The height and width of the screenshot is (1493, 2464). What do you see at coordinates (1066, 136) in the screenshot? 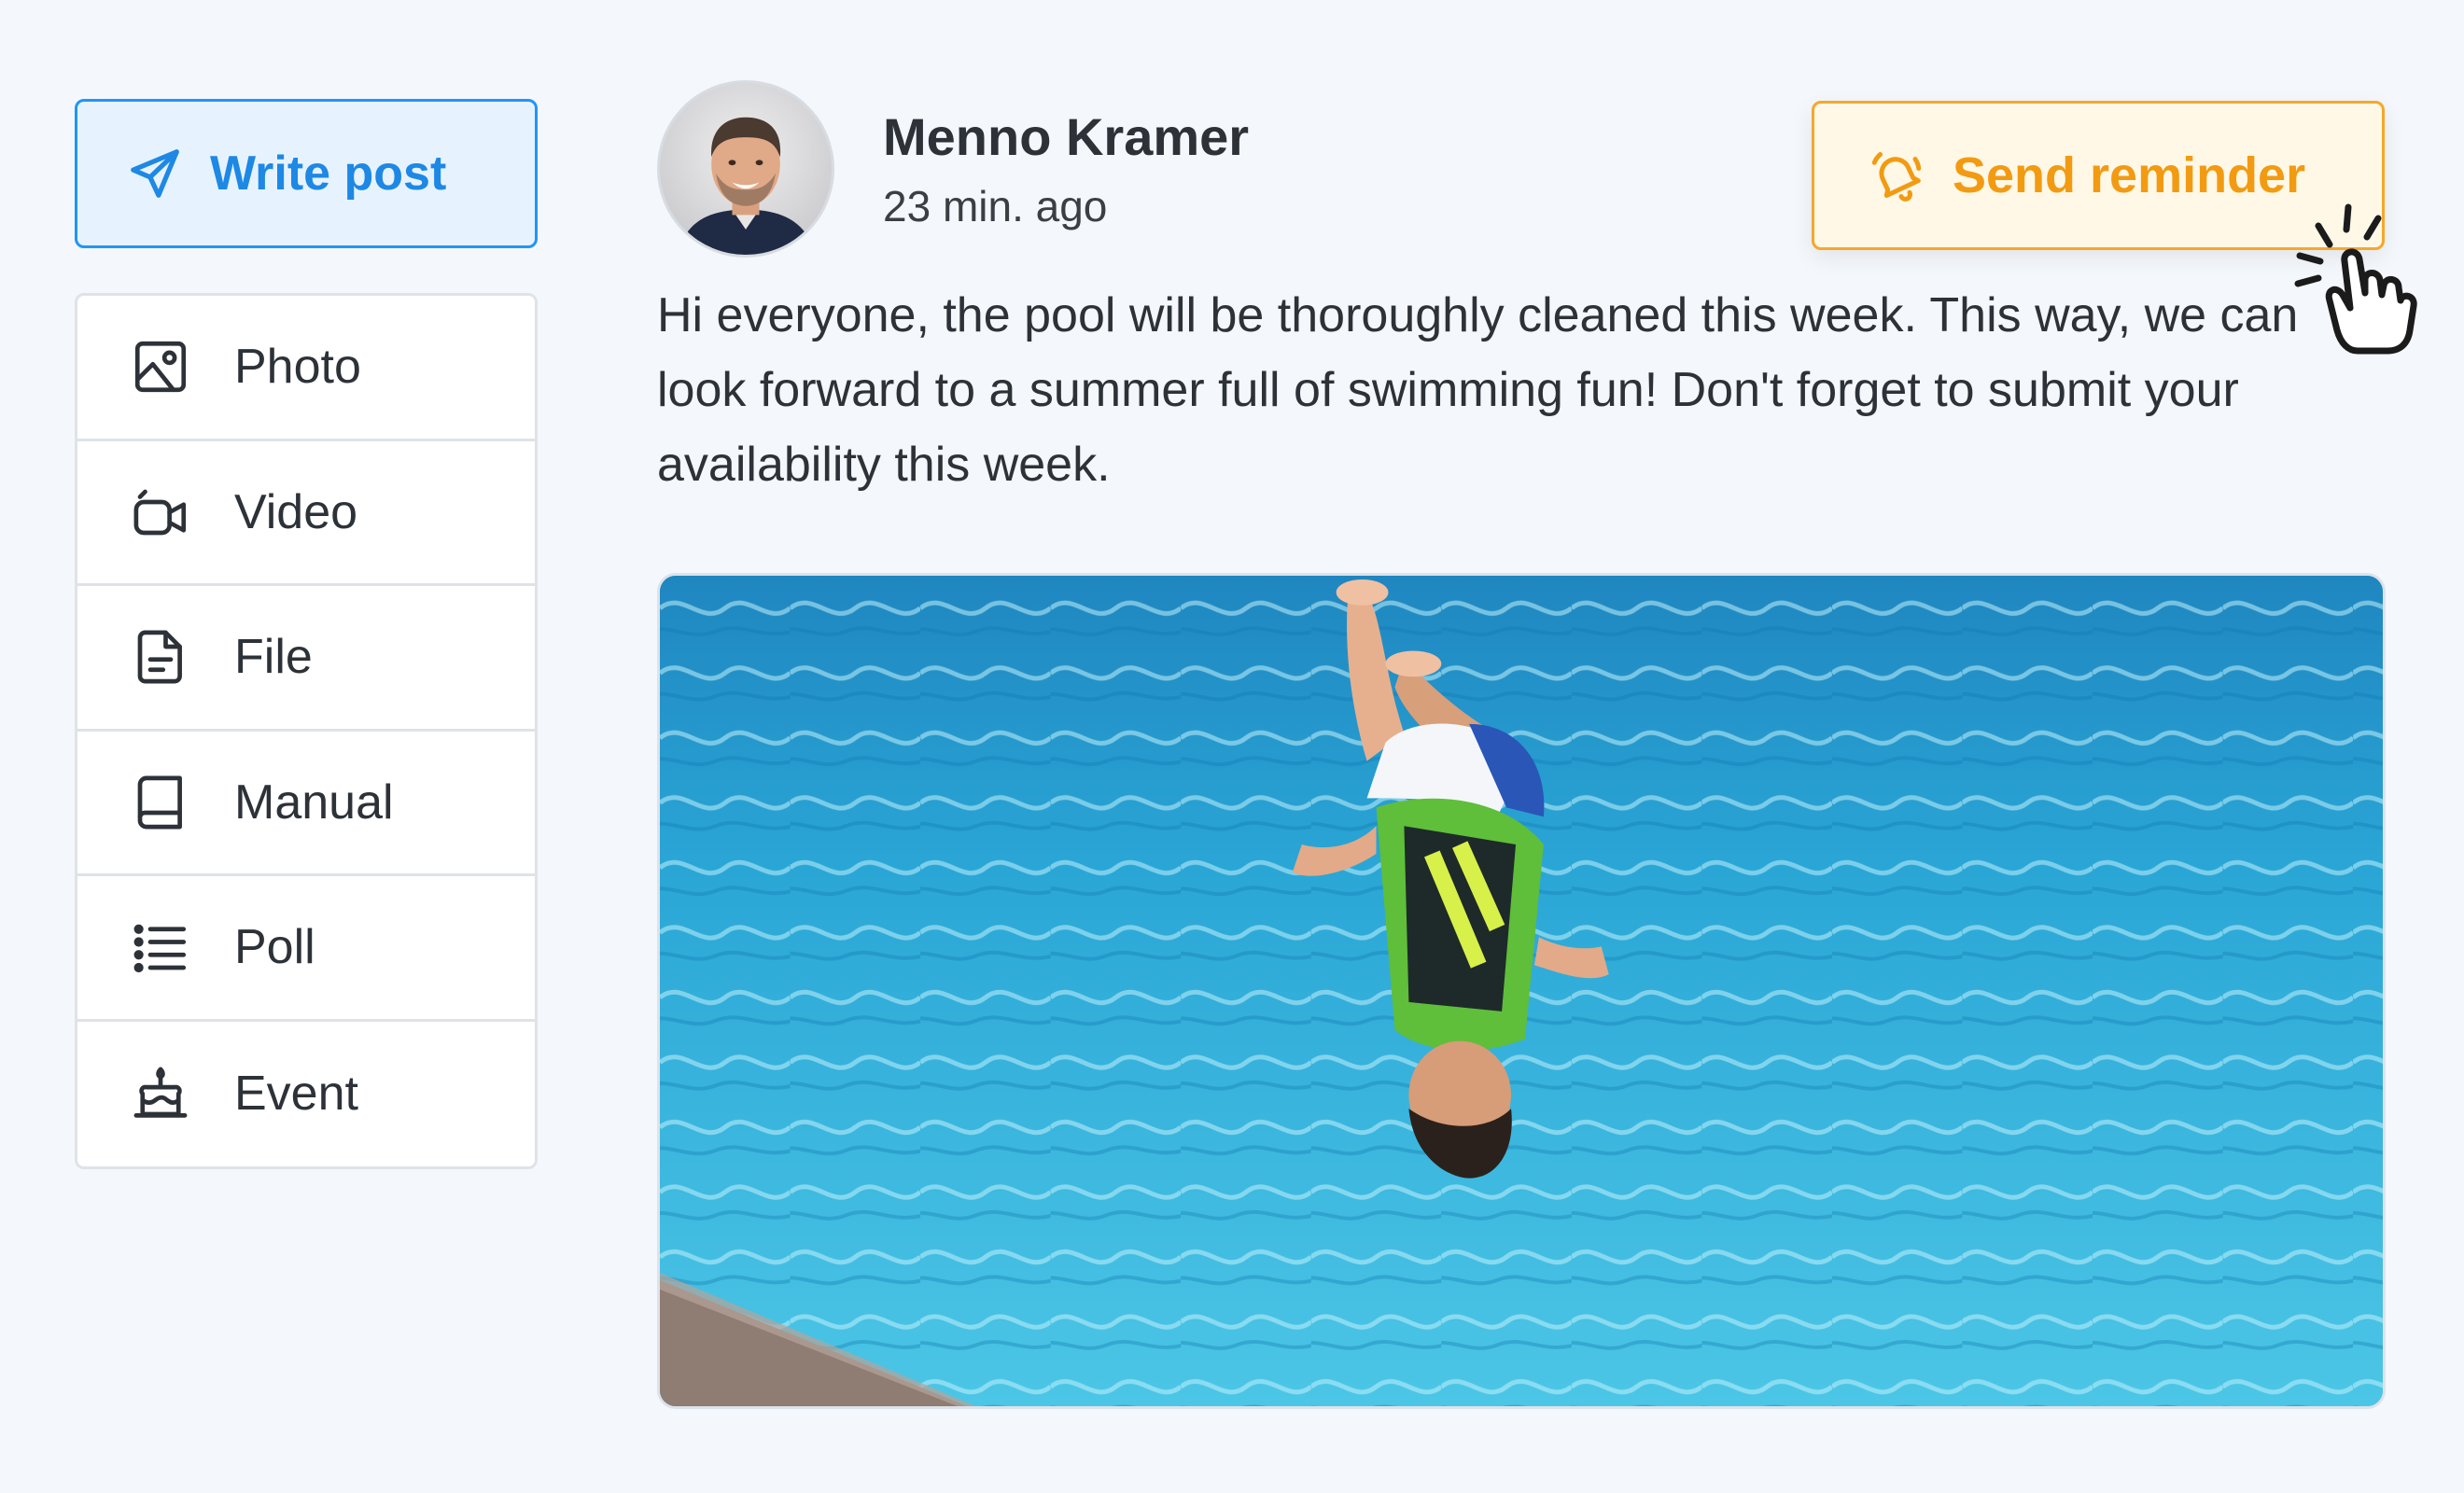
I see `author-name: Menno Kramer` at bounding box center [1066, 136].